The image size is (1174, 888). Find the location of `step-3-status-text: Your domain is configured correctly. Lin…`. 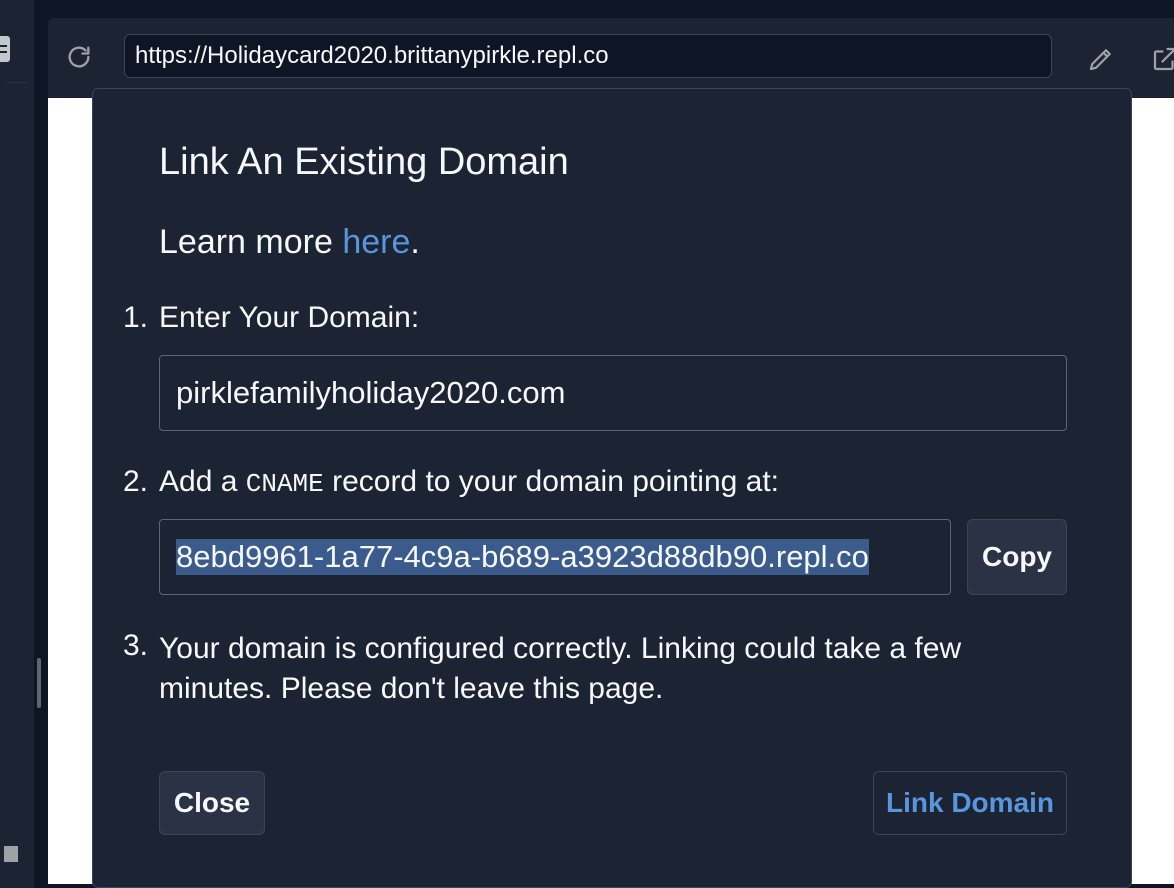

step-3-status-text: Your domain is configured correctly. Lin… is located at coordinates (560, 668).